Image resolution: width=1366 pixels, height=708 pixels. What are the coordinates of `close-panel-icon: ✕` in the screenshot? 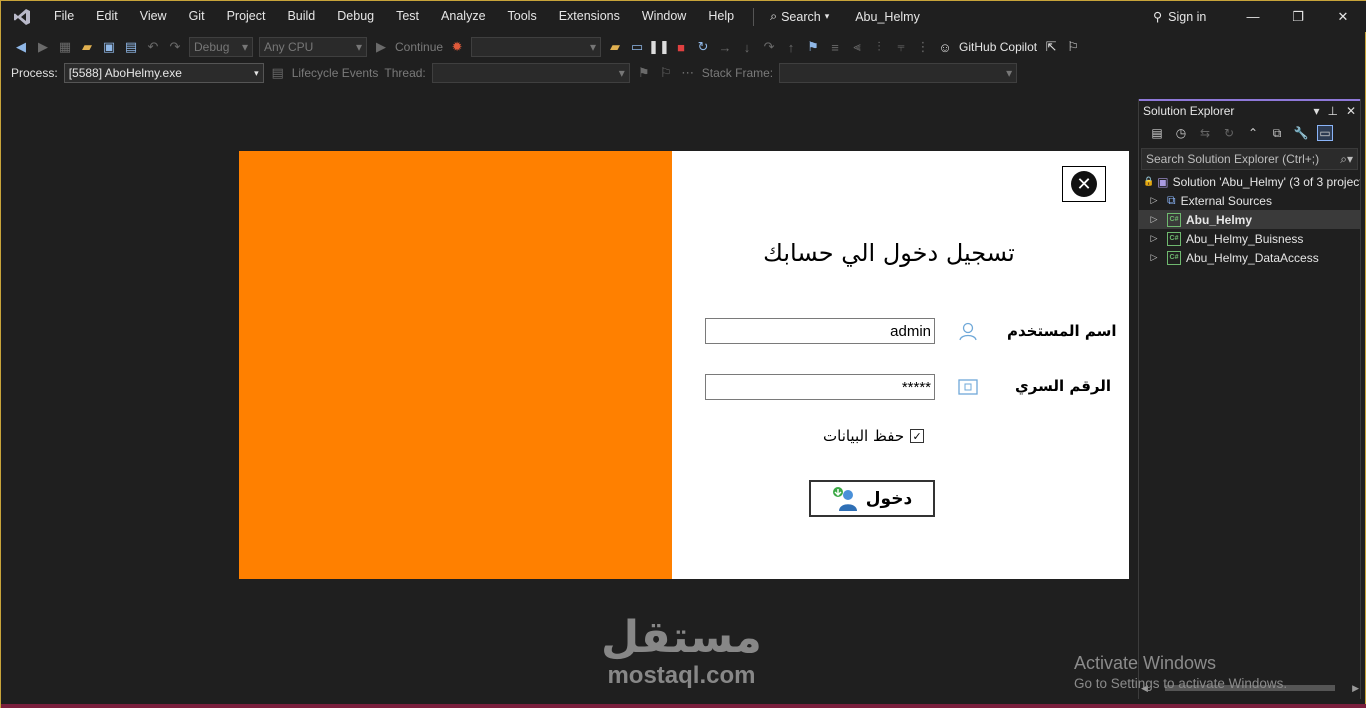 It's located at (1351, 111).